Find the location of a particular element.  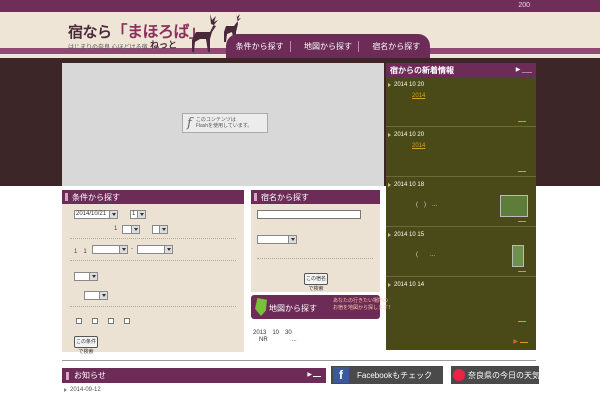

condition-search-button: この条件で検索 is located at coordinates (86, 345).